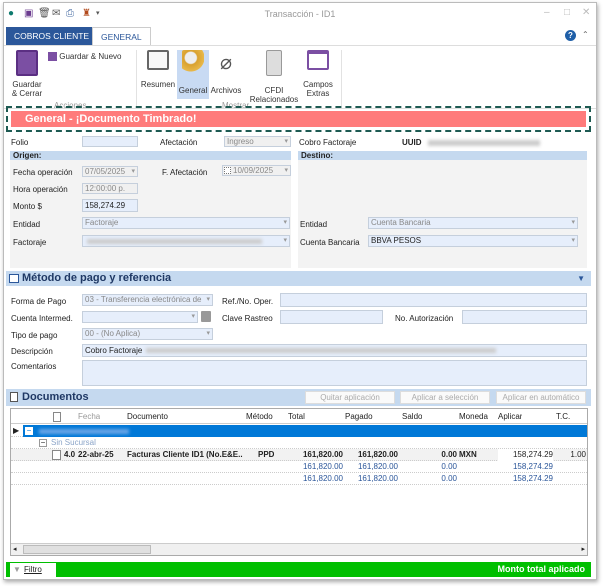 Image resolution: width=603 pixels, height=586 pixels. I want to click on horizontal-scrollbar: ◂ ▸, so click(299, 549).